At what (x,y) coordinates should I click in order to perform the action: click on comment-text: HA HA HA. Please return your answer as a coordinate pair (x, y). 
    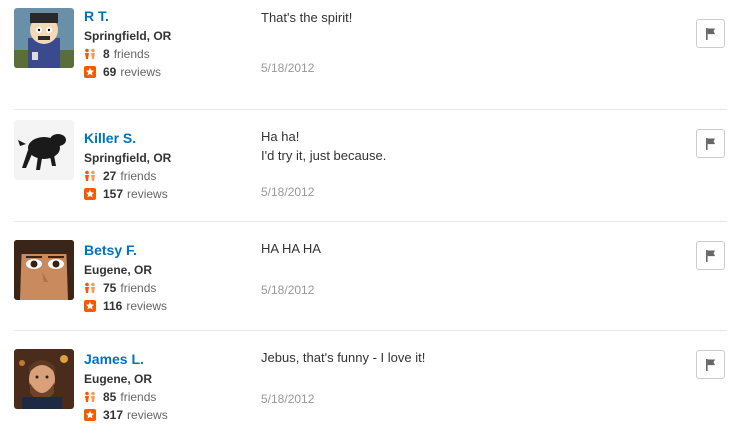
    Looking at the image, I should click on (291, 248).